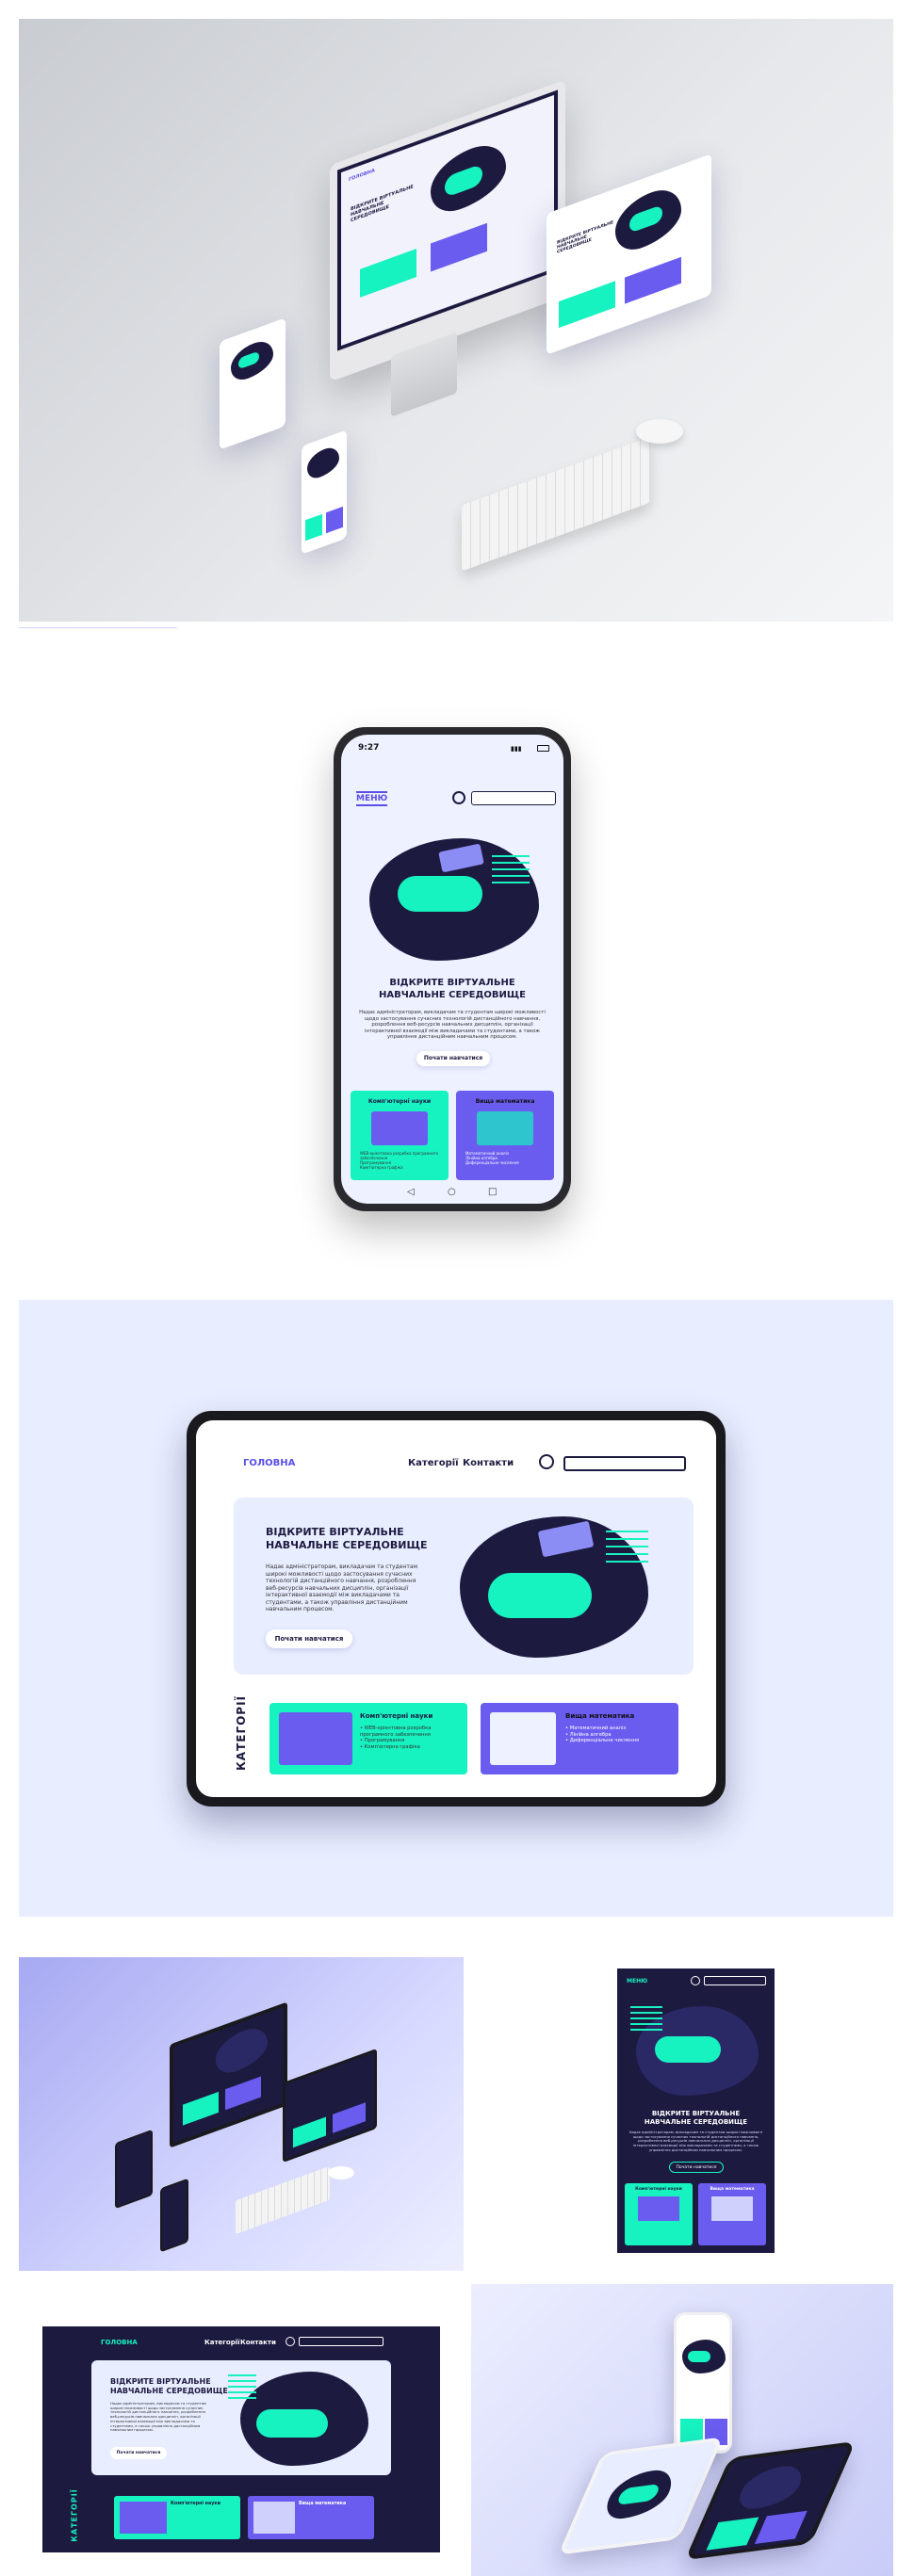 This screenshot has width=914, height=2576. I want to click on signal-icon: ▮▮▮, so click(516, 749).